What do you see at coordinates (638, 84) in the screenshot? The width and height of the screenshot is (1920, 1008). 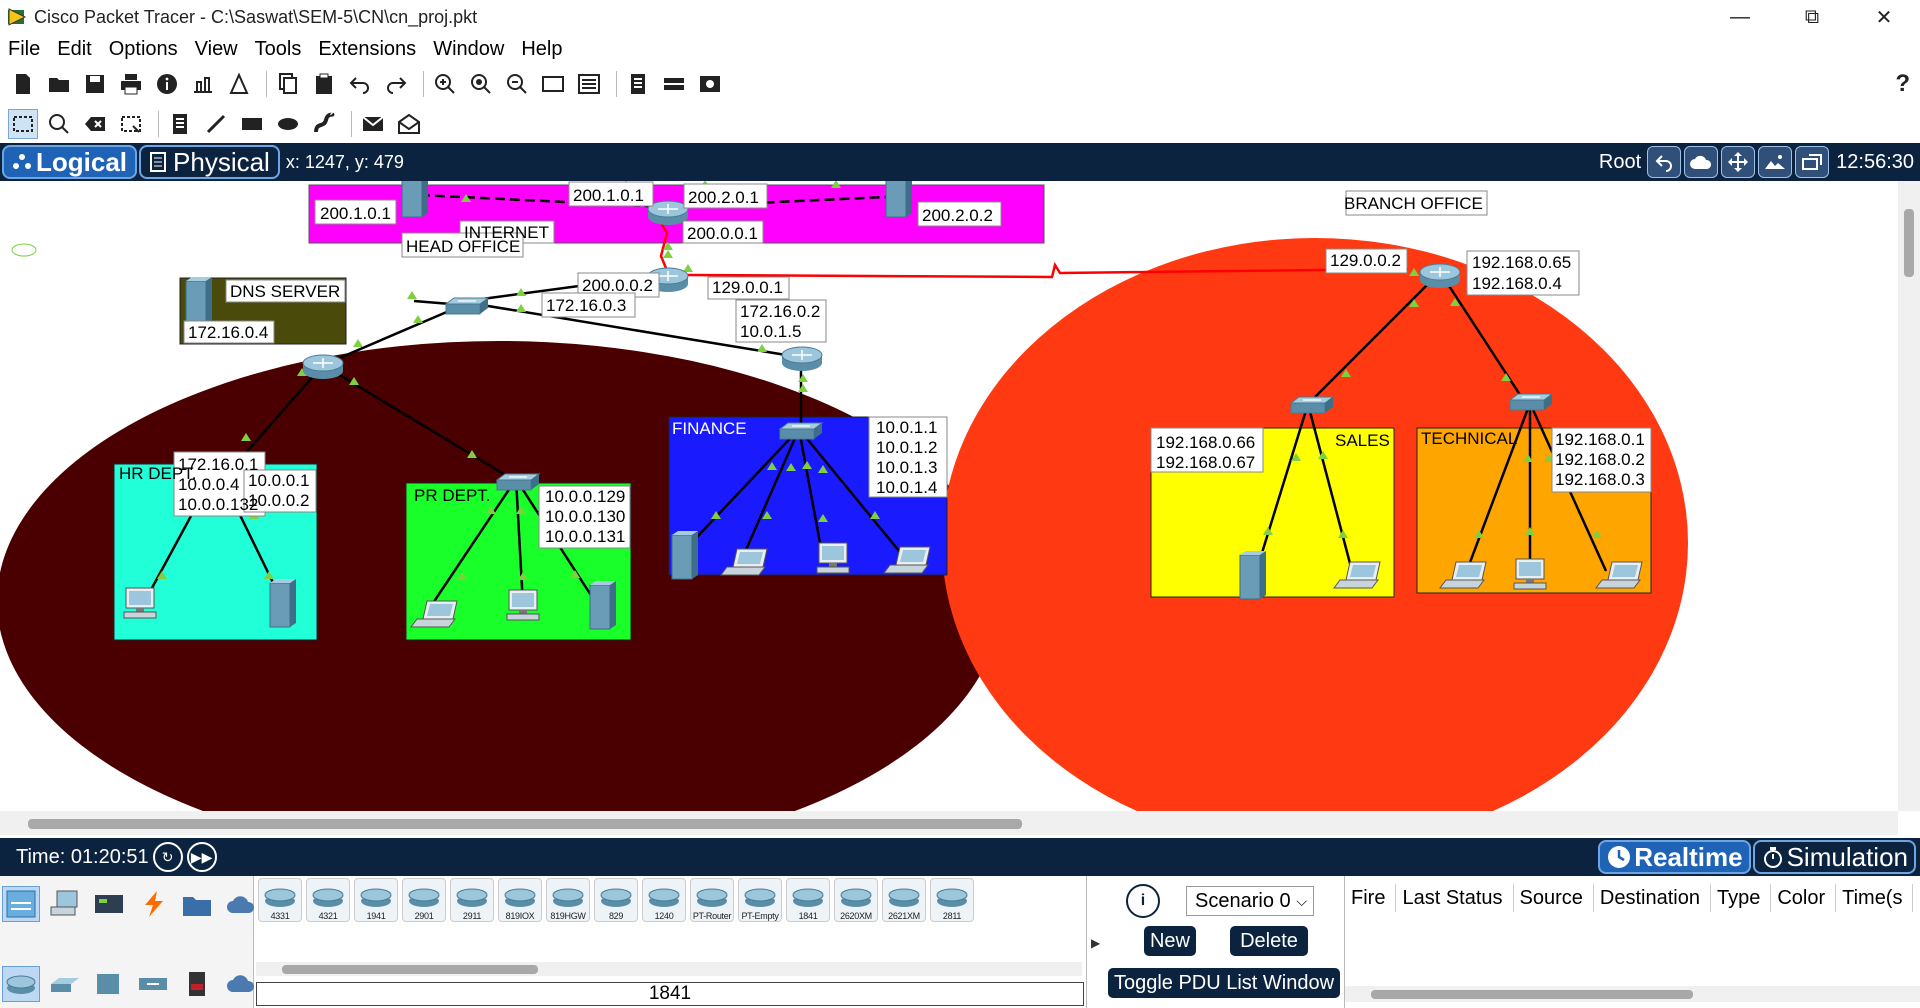 I see `device-list-icon` at bounding box center [638, 84].